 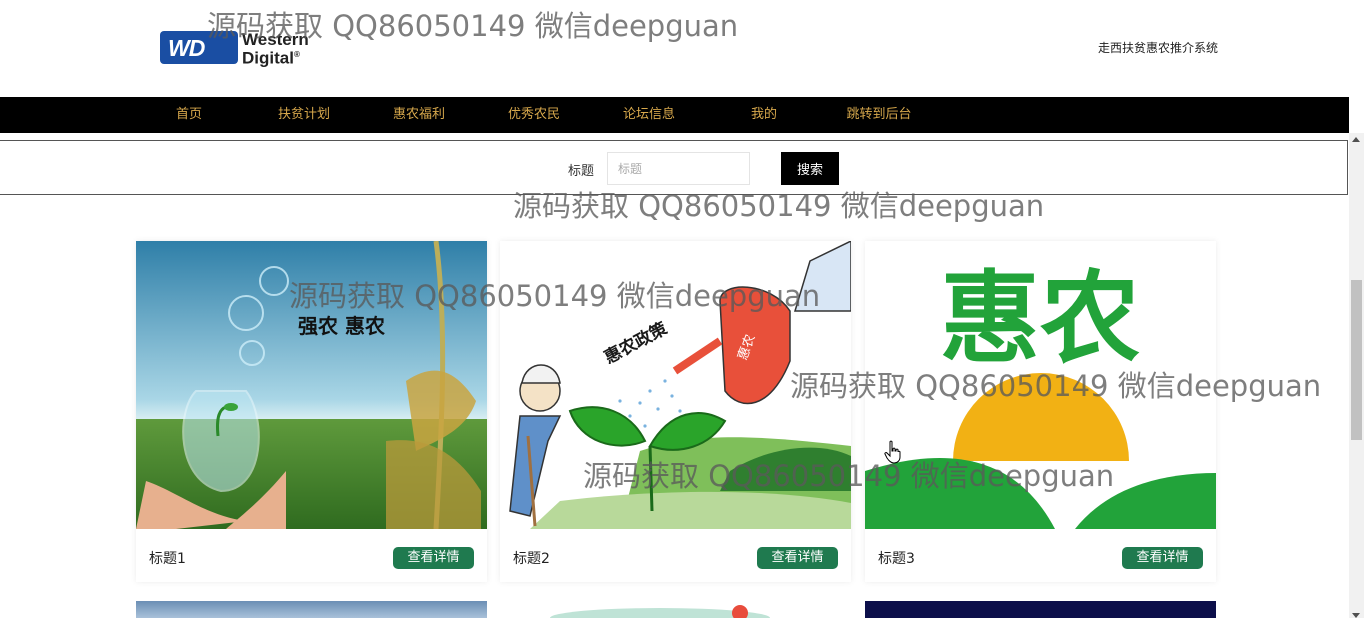 I want to click on site-name: 走西扶贫惠农推介系统, so click(x=1158, y=48).